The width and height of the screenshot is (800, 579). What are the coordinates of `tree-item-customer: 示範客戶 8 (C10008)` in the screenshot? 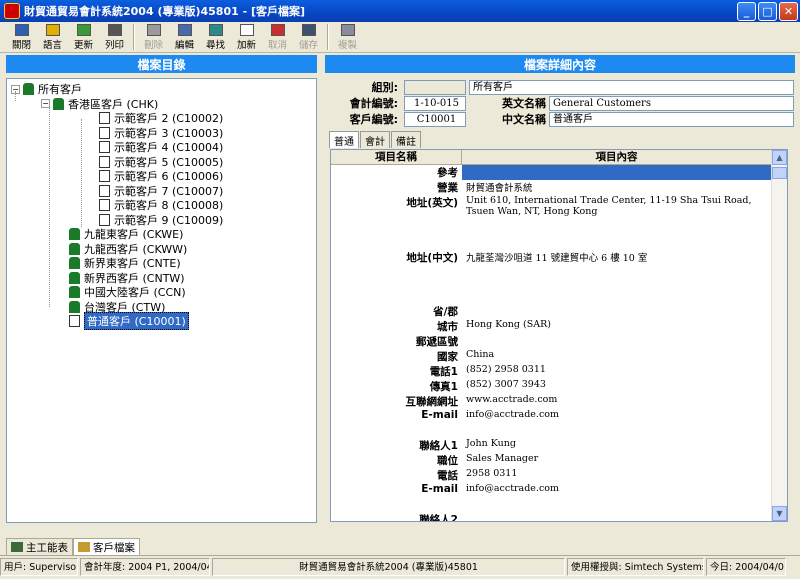 It's located at (163, 205).